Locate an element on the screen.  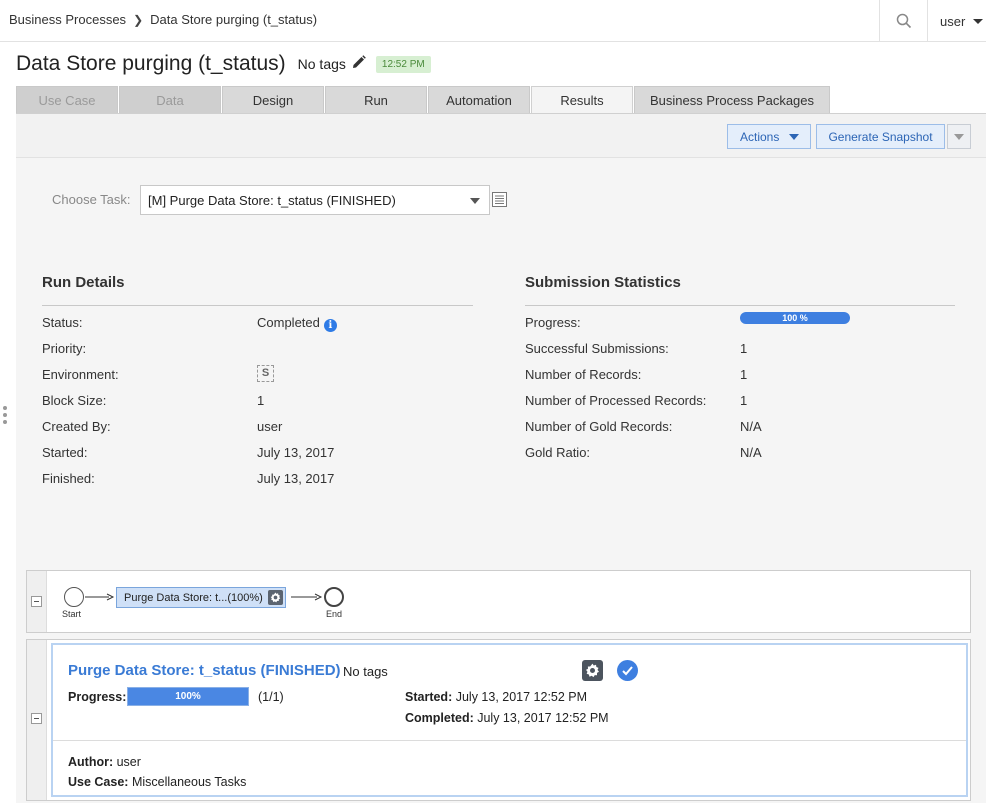
task-completed: Completed: July 13, 2017 12:52 PM is located at coordinates (507, 718).